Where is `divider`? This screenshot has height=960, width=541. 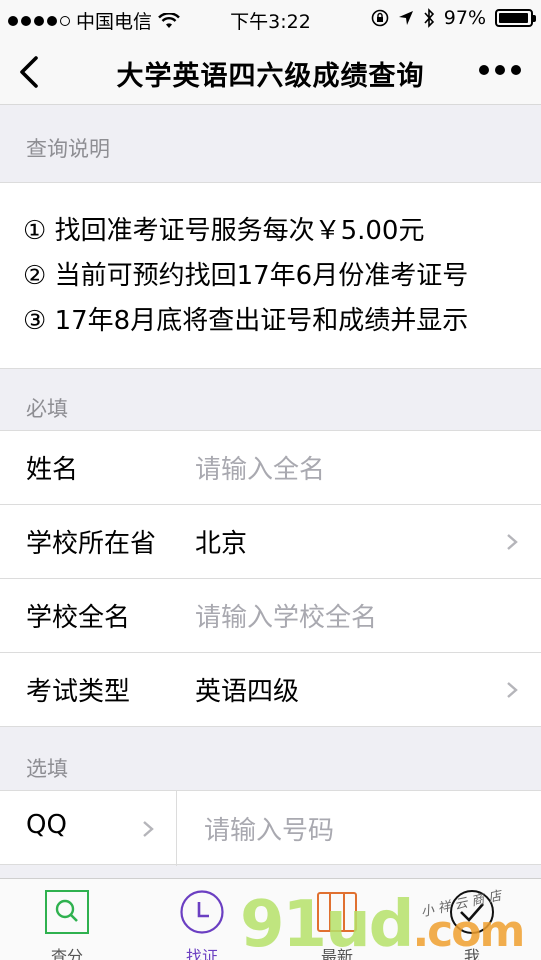
divider is located at coordinates (176, 828).